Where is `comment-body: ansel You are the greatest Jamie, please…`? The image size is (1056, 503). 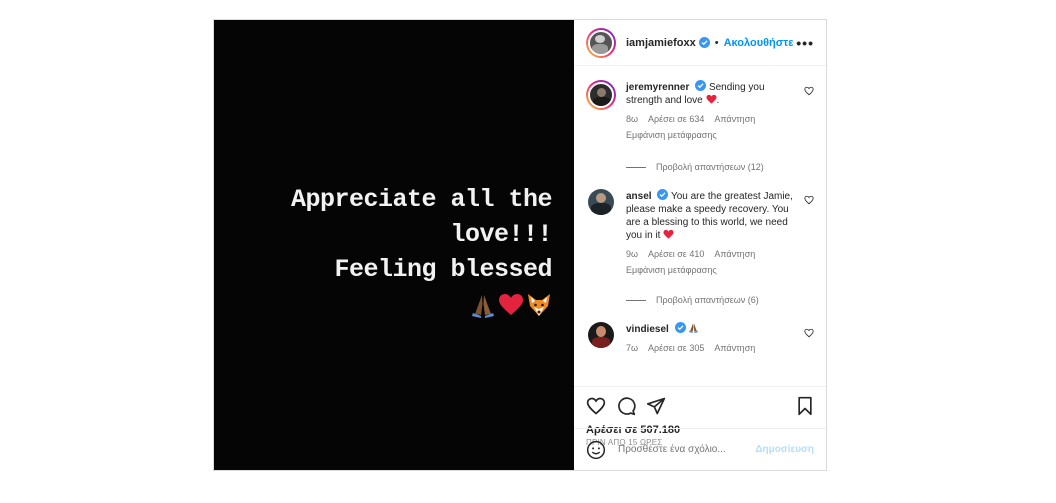 comment-body: ansel You are the greatest Jamie, please… is located at coordinates (712, 233).